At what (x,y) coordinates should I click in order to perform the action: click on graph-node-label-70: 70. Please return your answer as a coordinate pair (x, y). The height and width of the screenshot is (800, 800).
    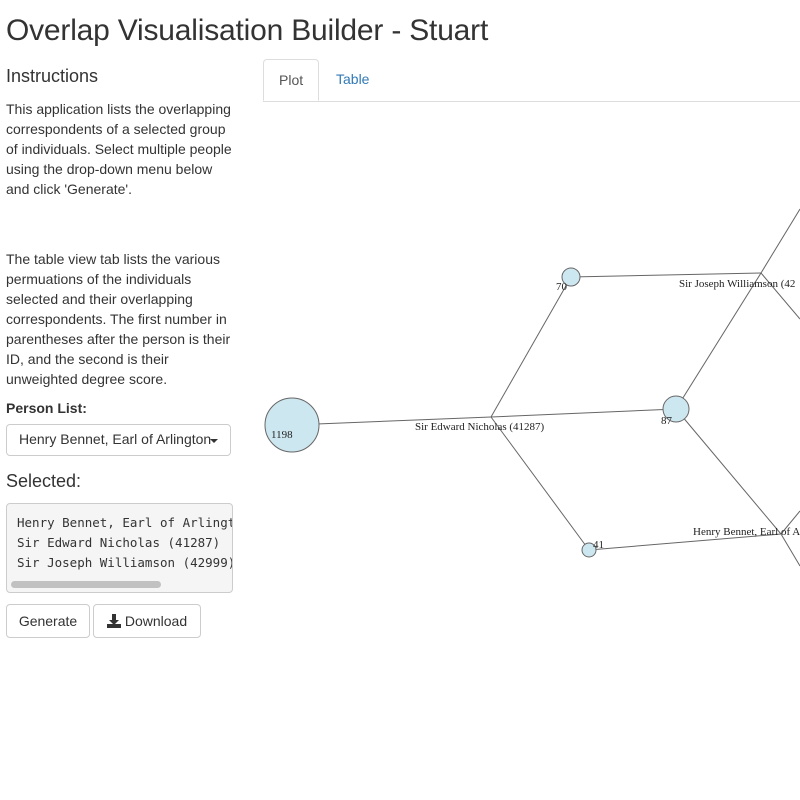
    Looking at the image, I should click on (562, 287).